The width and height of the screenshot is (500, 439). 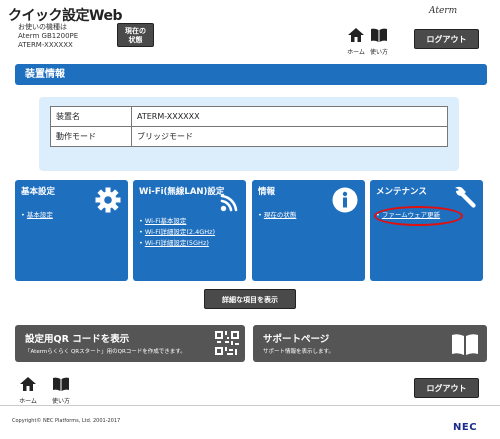 I want to click on highlight-circle, so click(x=418, y=216).